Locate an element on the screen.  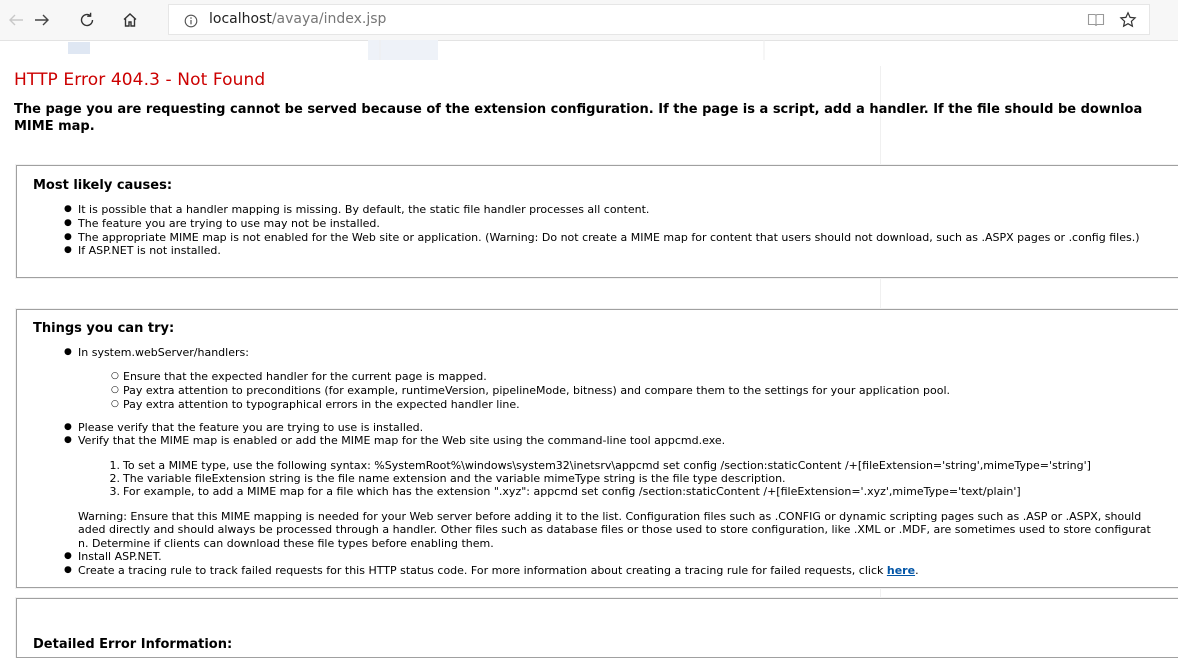
browser-toolbar: localhost/avaya/index.jsp is located at coordinates (589, 20).